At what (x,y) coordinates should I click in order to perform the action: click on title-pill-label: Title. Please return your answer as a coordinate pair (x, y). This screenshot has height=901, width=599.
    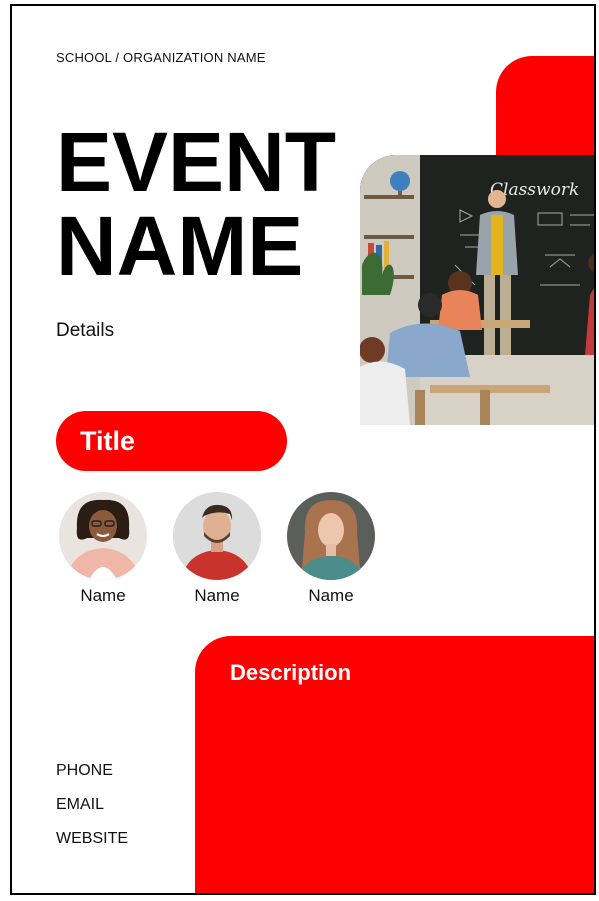
    Looking at the image, I should click on (108, 440).